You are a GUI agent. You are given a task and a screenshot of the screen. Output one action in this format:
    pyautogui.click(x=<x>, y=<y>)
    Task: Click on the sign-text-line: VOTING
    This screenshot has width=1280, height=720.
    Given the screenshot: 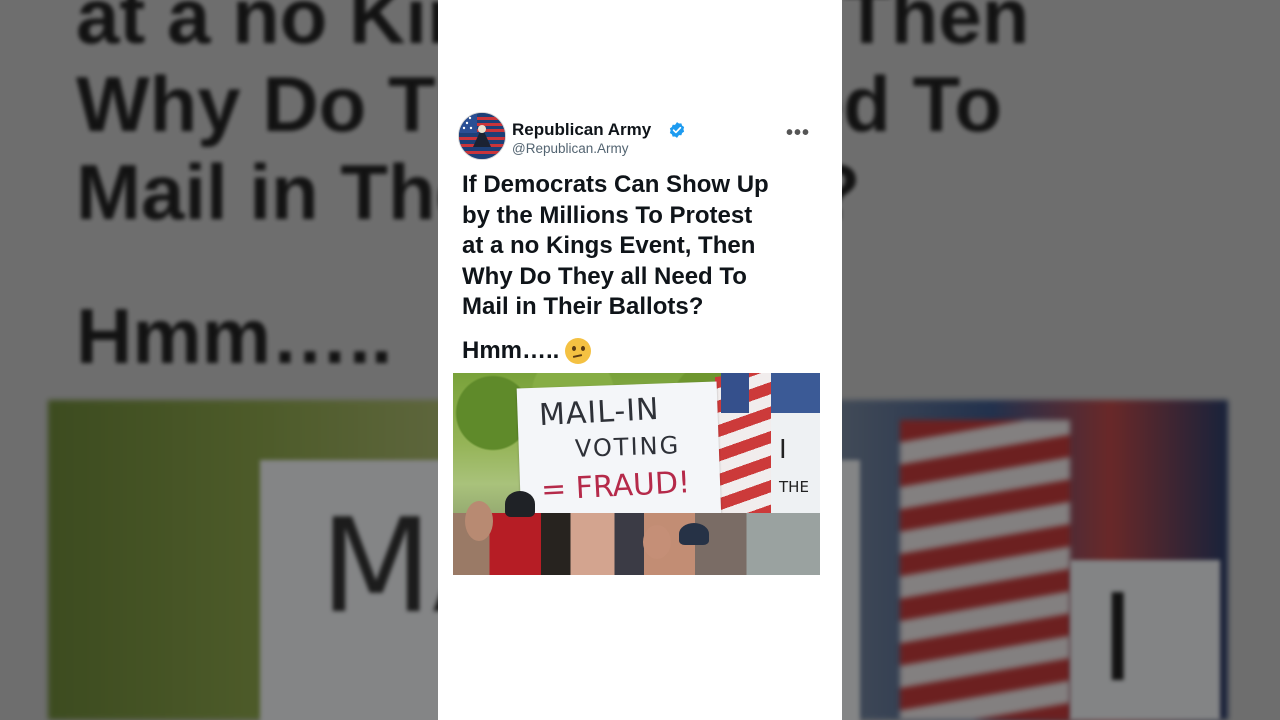 What is the action you would take?
    pyautogui.click(x=627, y=447)
    